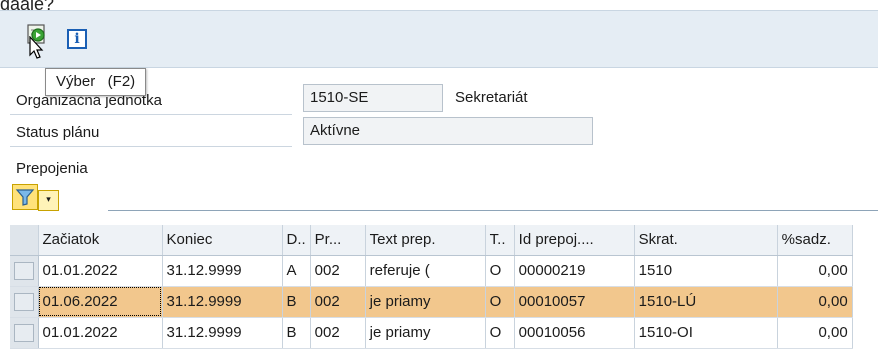  I want to click on column-header: %sadz., so click(815, 240).